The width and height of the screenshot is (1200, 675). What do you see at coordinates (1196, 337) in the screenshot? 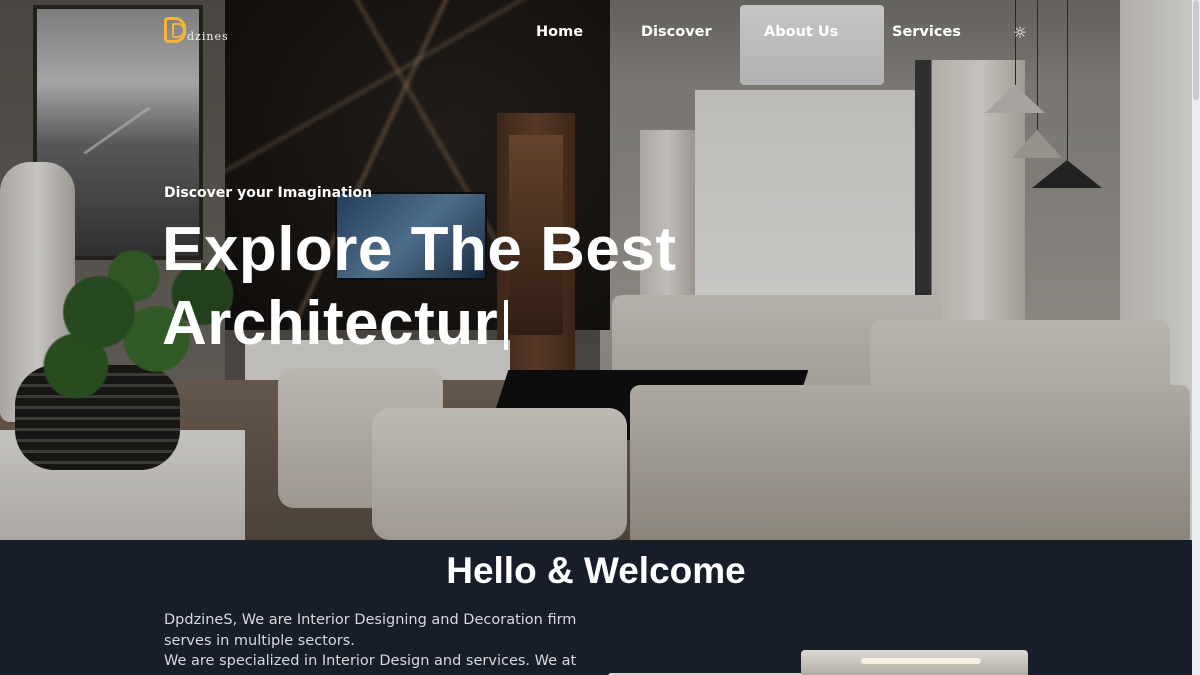
I see `page-scrollbar` at bounding box center [1196, 337].